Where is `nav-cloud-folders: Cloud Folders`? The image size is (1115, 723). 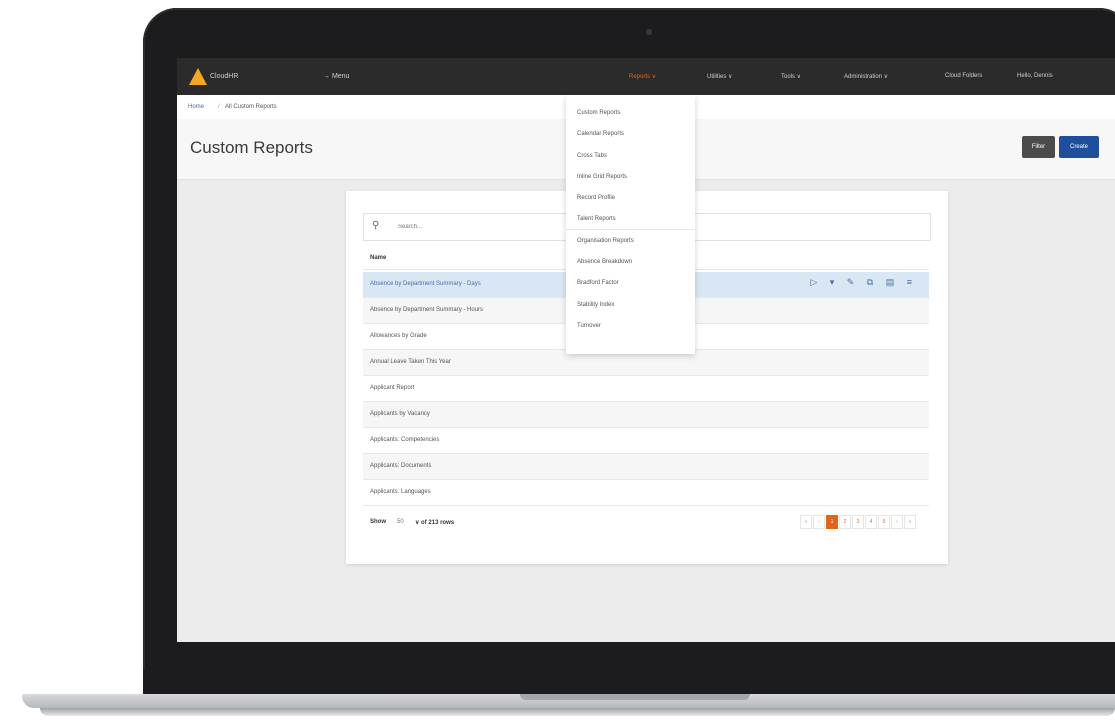
nav-cloud-folders: Cloud Folders is located at coordinates (963, 76).